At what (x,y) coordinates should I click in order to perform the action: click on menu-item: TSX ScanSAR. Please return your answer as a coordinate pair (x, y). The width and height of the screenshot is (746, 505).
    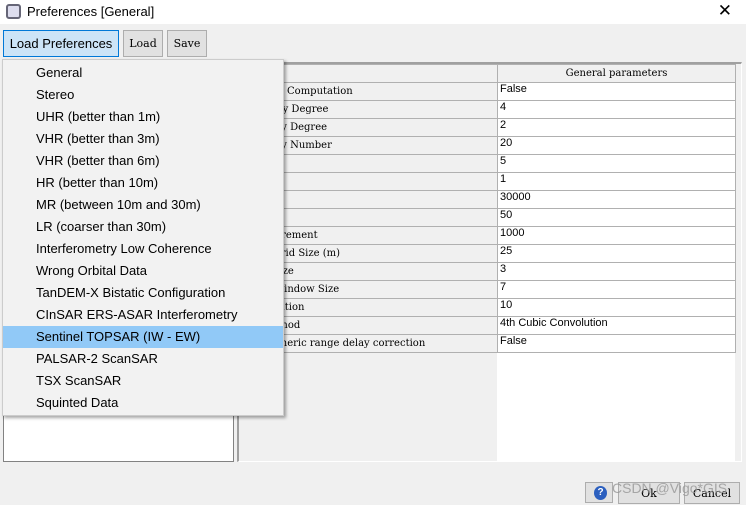
    Looking at the image, I should click on (143, 381).